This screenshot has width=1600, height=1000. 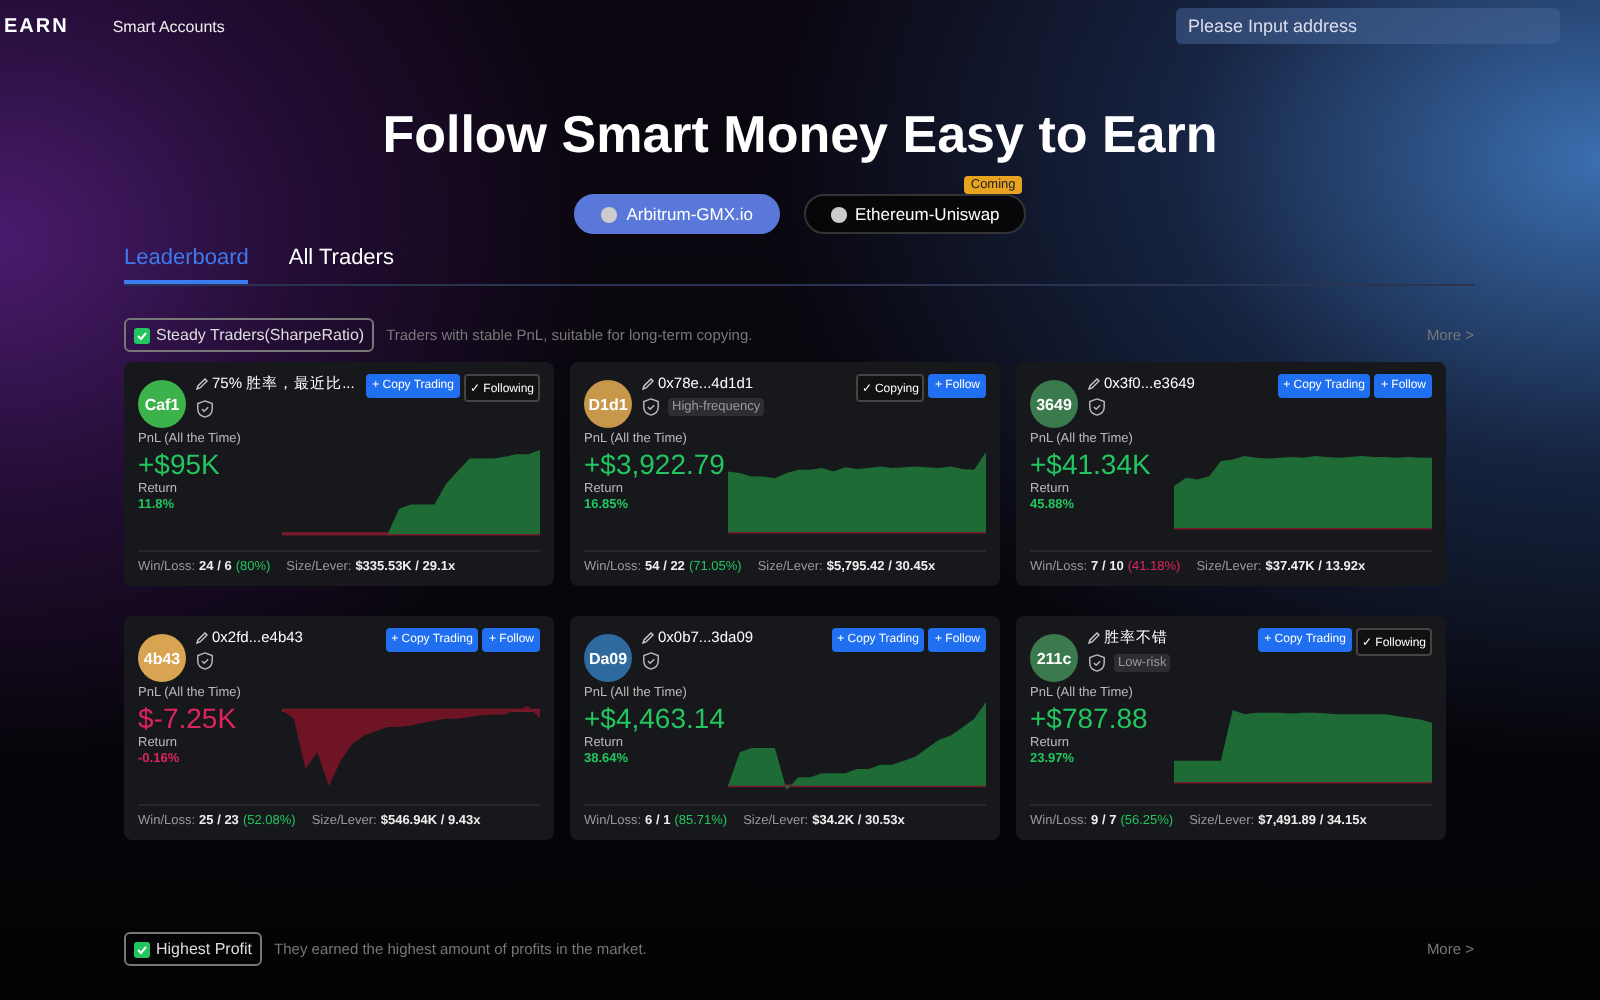 I want to click on avatar: 4b43, so click(x=162, y=658).